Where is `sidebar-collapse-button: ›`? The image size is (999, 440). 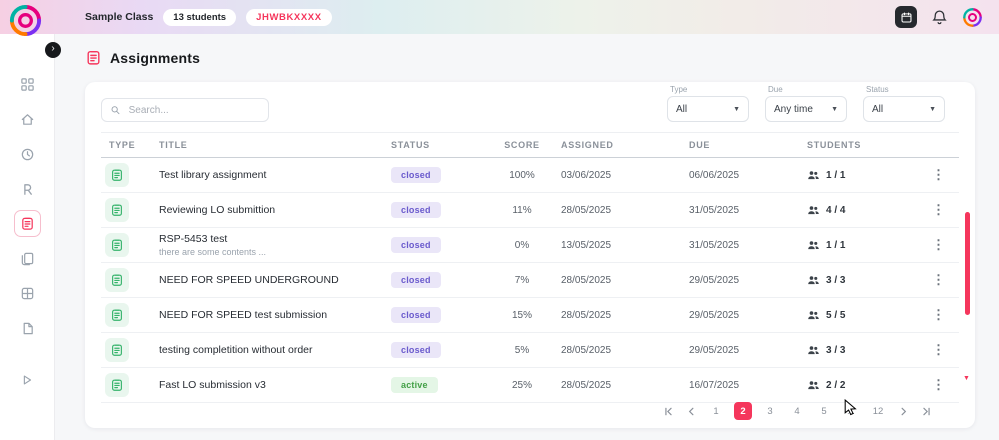
sidebar-collapse-button: › is located at coordinates (53, 50).